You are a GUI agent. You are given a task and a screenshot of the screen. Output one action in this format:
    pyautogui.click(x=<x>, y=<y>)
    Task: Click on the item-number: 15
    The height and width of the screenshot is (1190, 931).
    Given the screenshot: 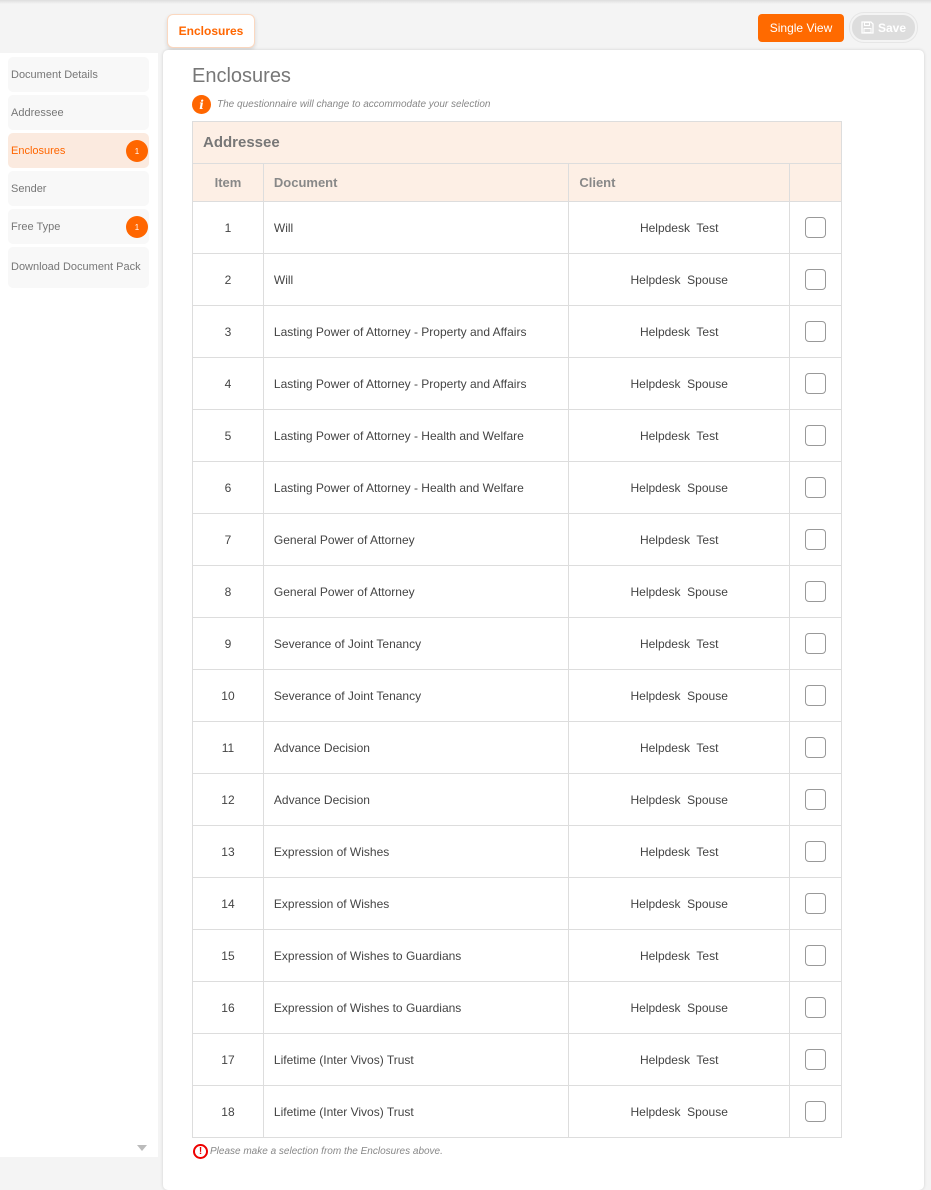 What is the action you would take?
    pyautogui.click(x=228, y=955)
    